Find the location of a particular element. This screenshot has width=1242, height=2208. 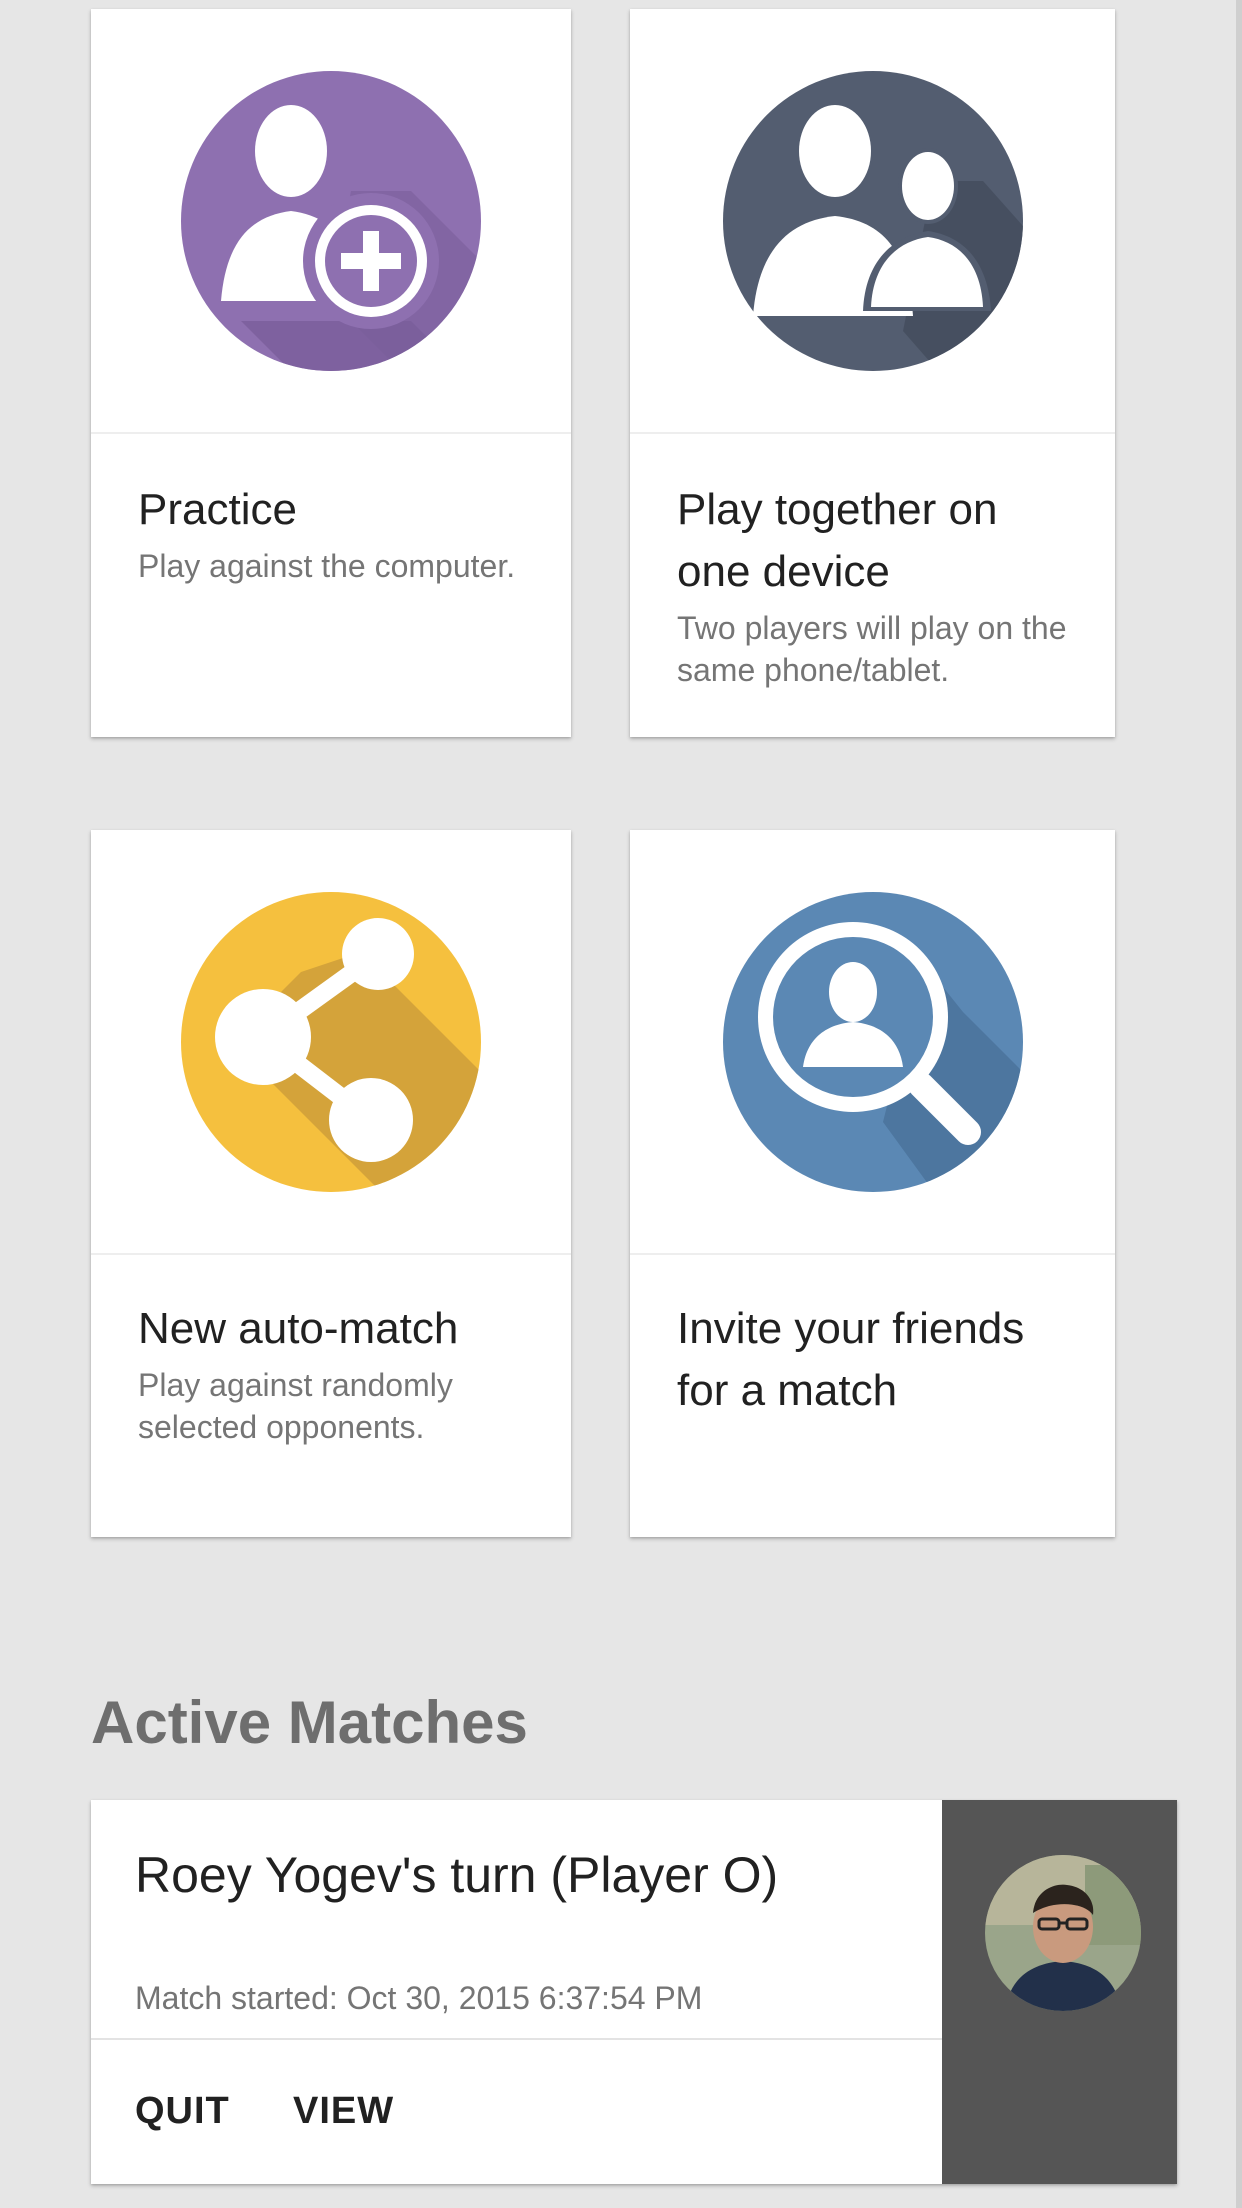

play-together-icon-area is located at coordinates (872, 221).